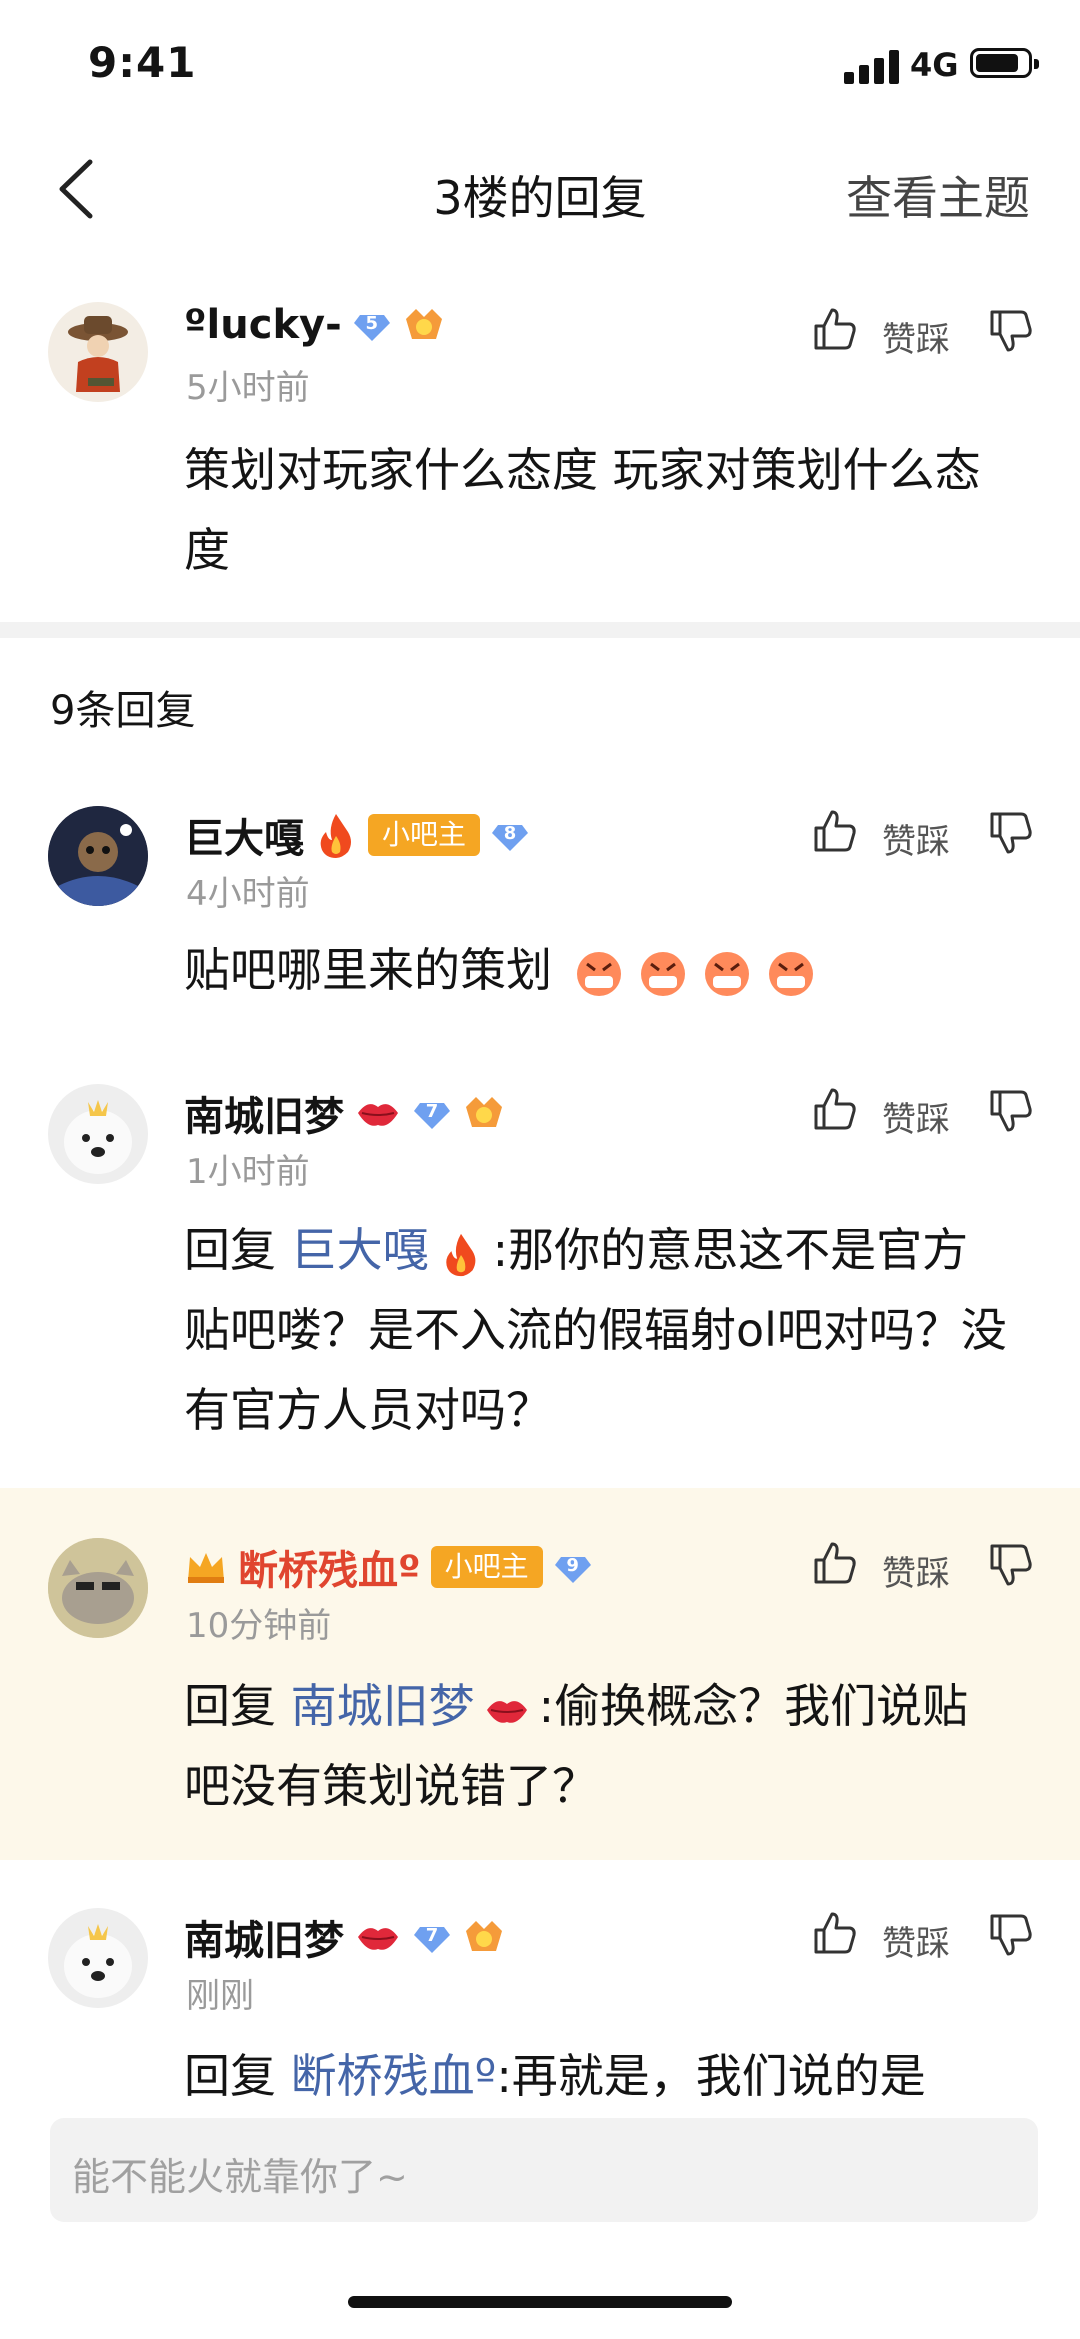 The image size is (1080, 2339). Describe the element at coordinates (383, 1706) in the screenshot. I see `reply-to-link: 南城旧梦` at that location.